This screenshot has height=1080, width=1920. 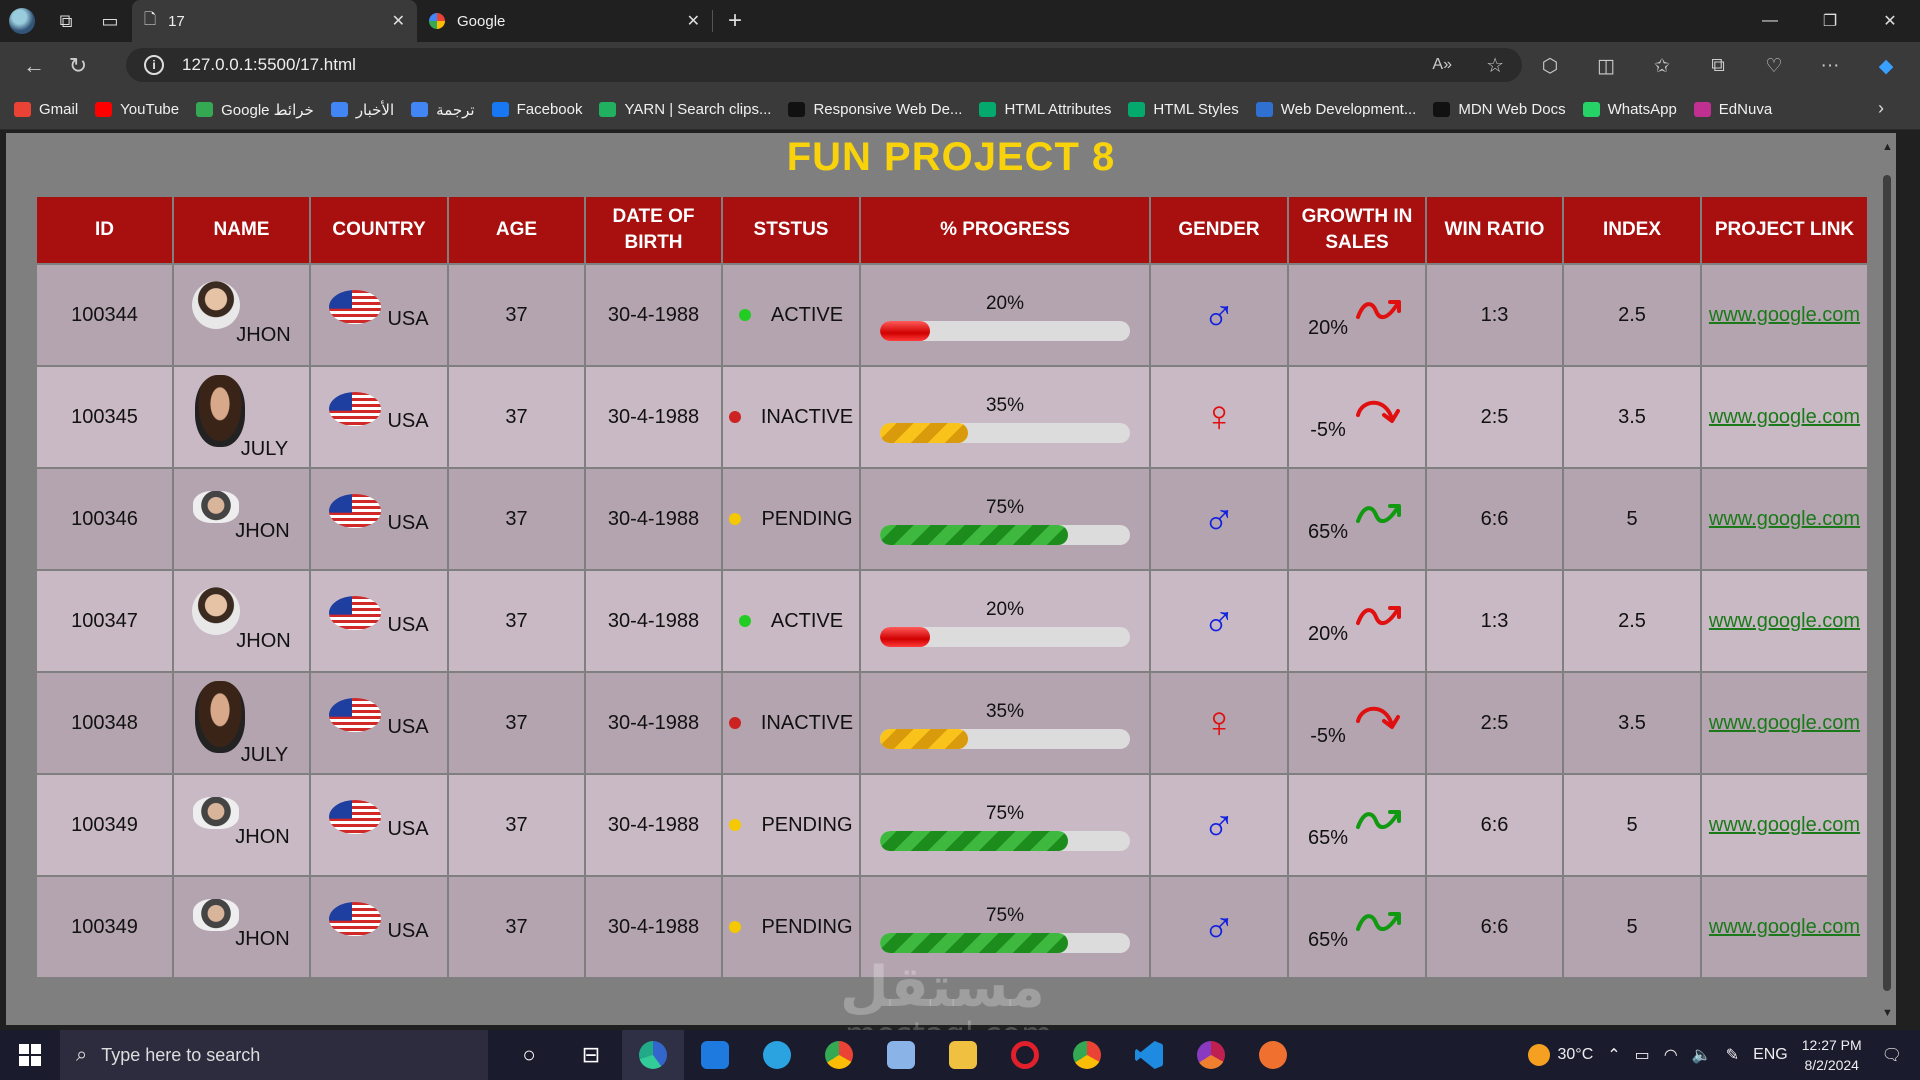 I want to click on chrome-dev-icon, so click(x=1211, y=1055).